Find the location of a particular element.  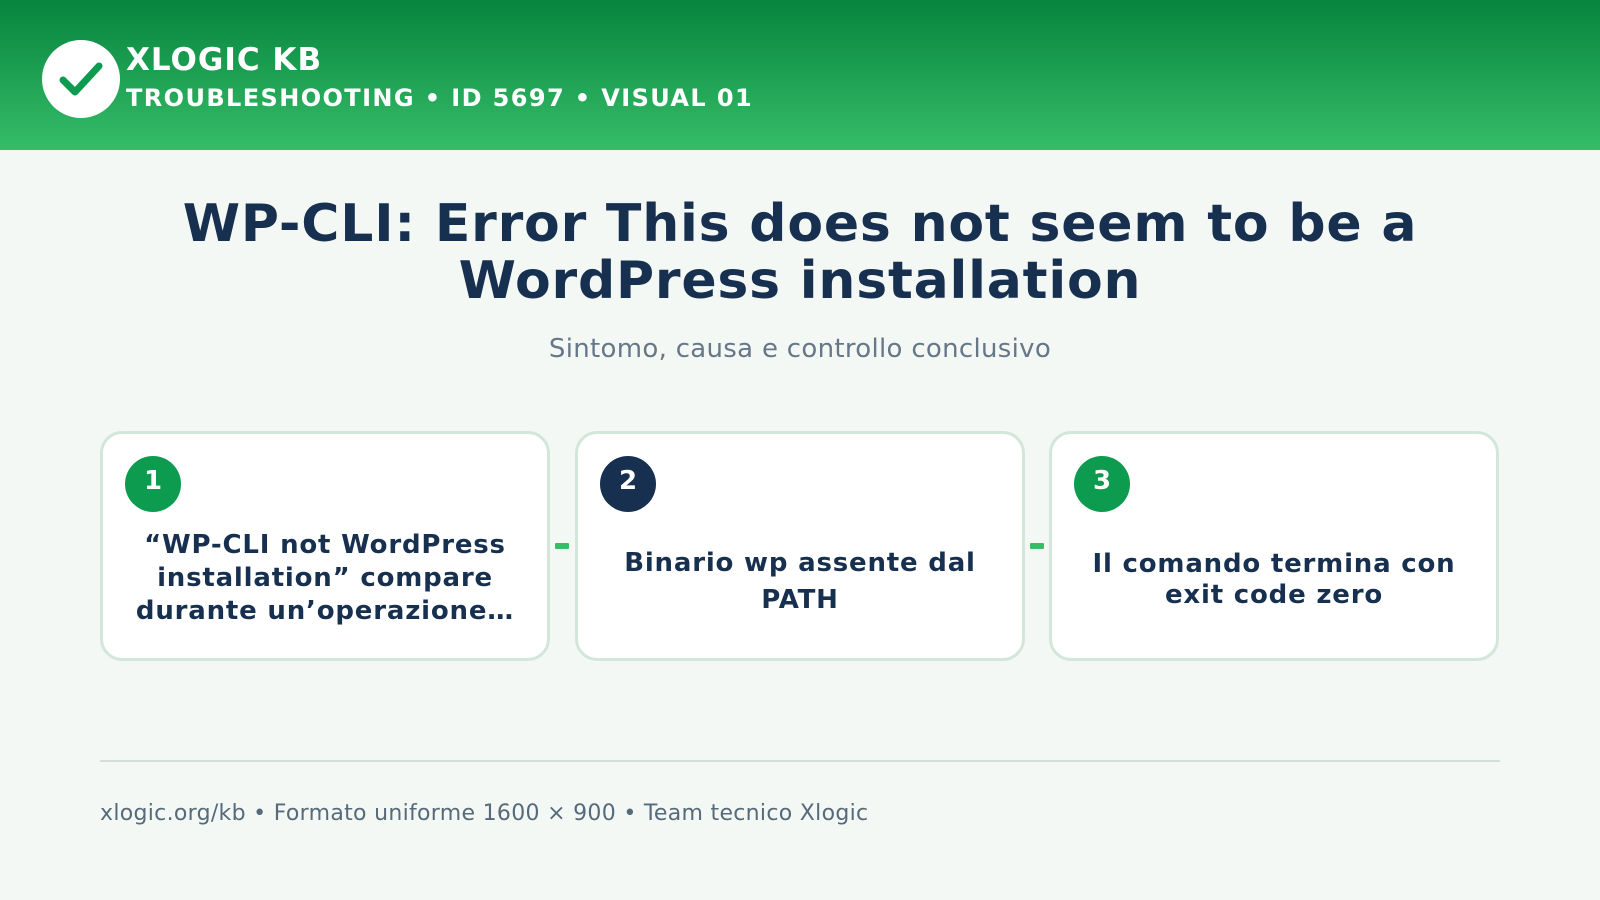

footer-divider is located at coordinates (800, 761).